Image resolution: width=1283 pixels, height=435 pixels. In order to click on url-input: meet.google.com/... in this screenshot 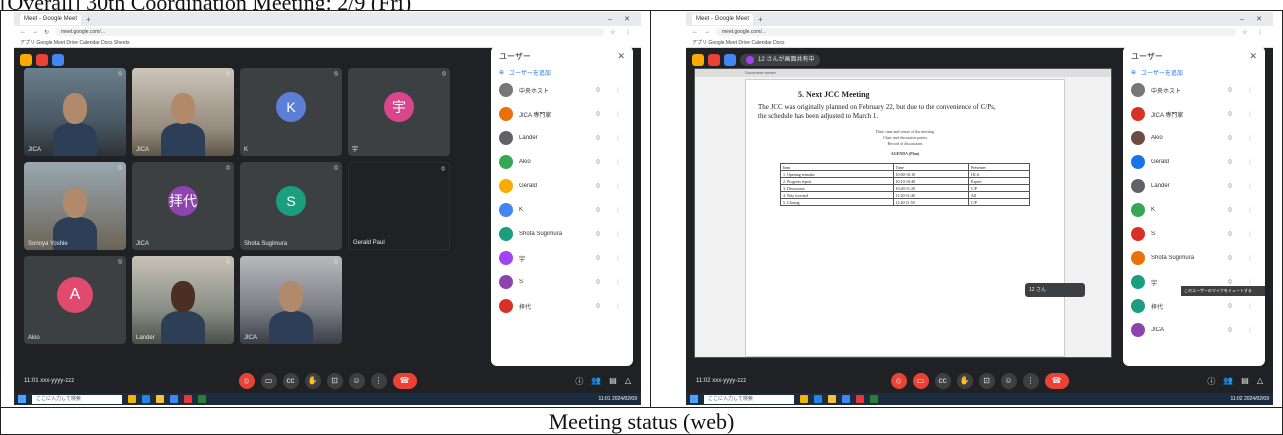, I will do `click(976, 32)`.